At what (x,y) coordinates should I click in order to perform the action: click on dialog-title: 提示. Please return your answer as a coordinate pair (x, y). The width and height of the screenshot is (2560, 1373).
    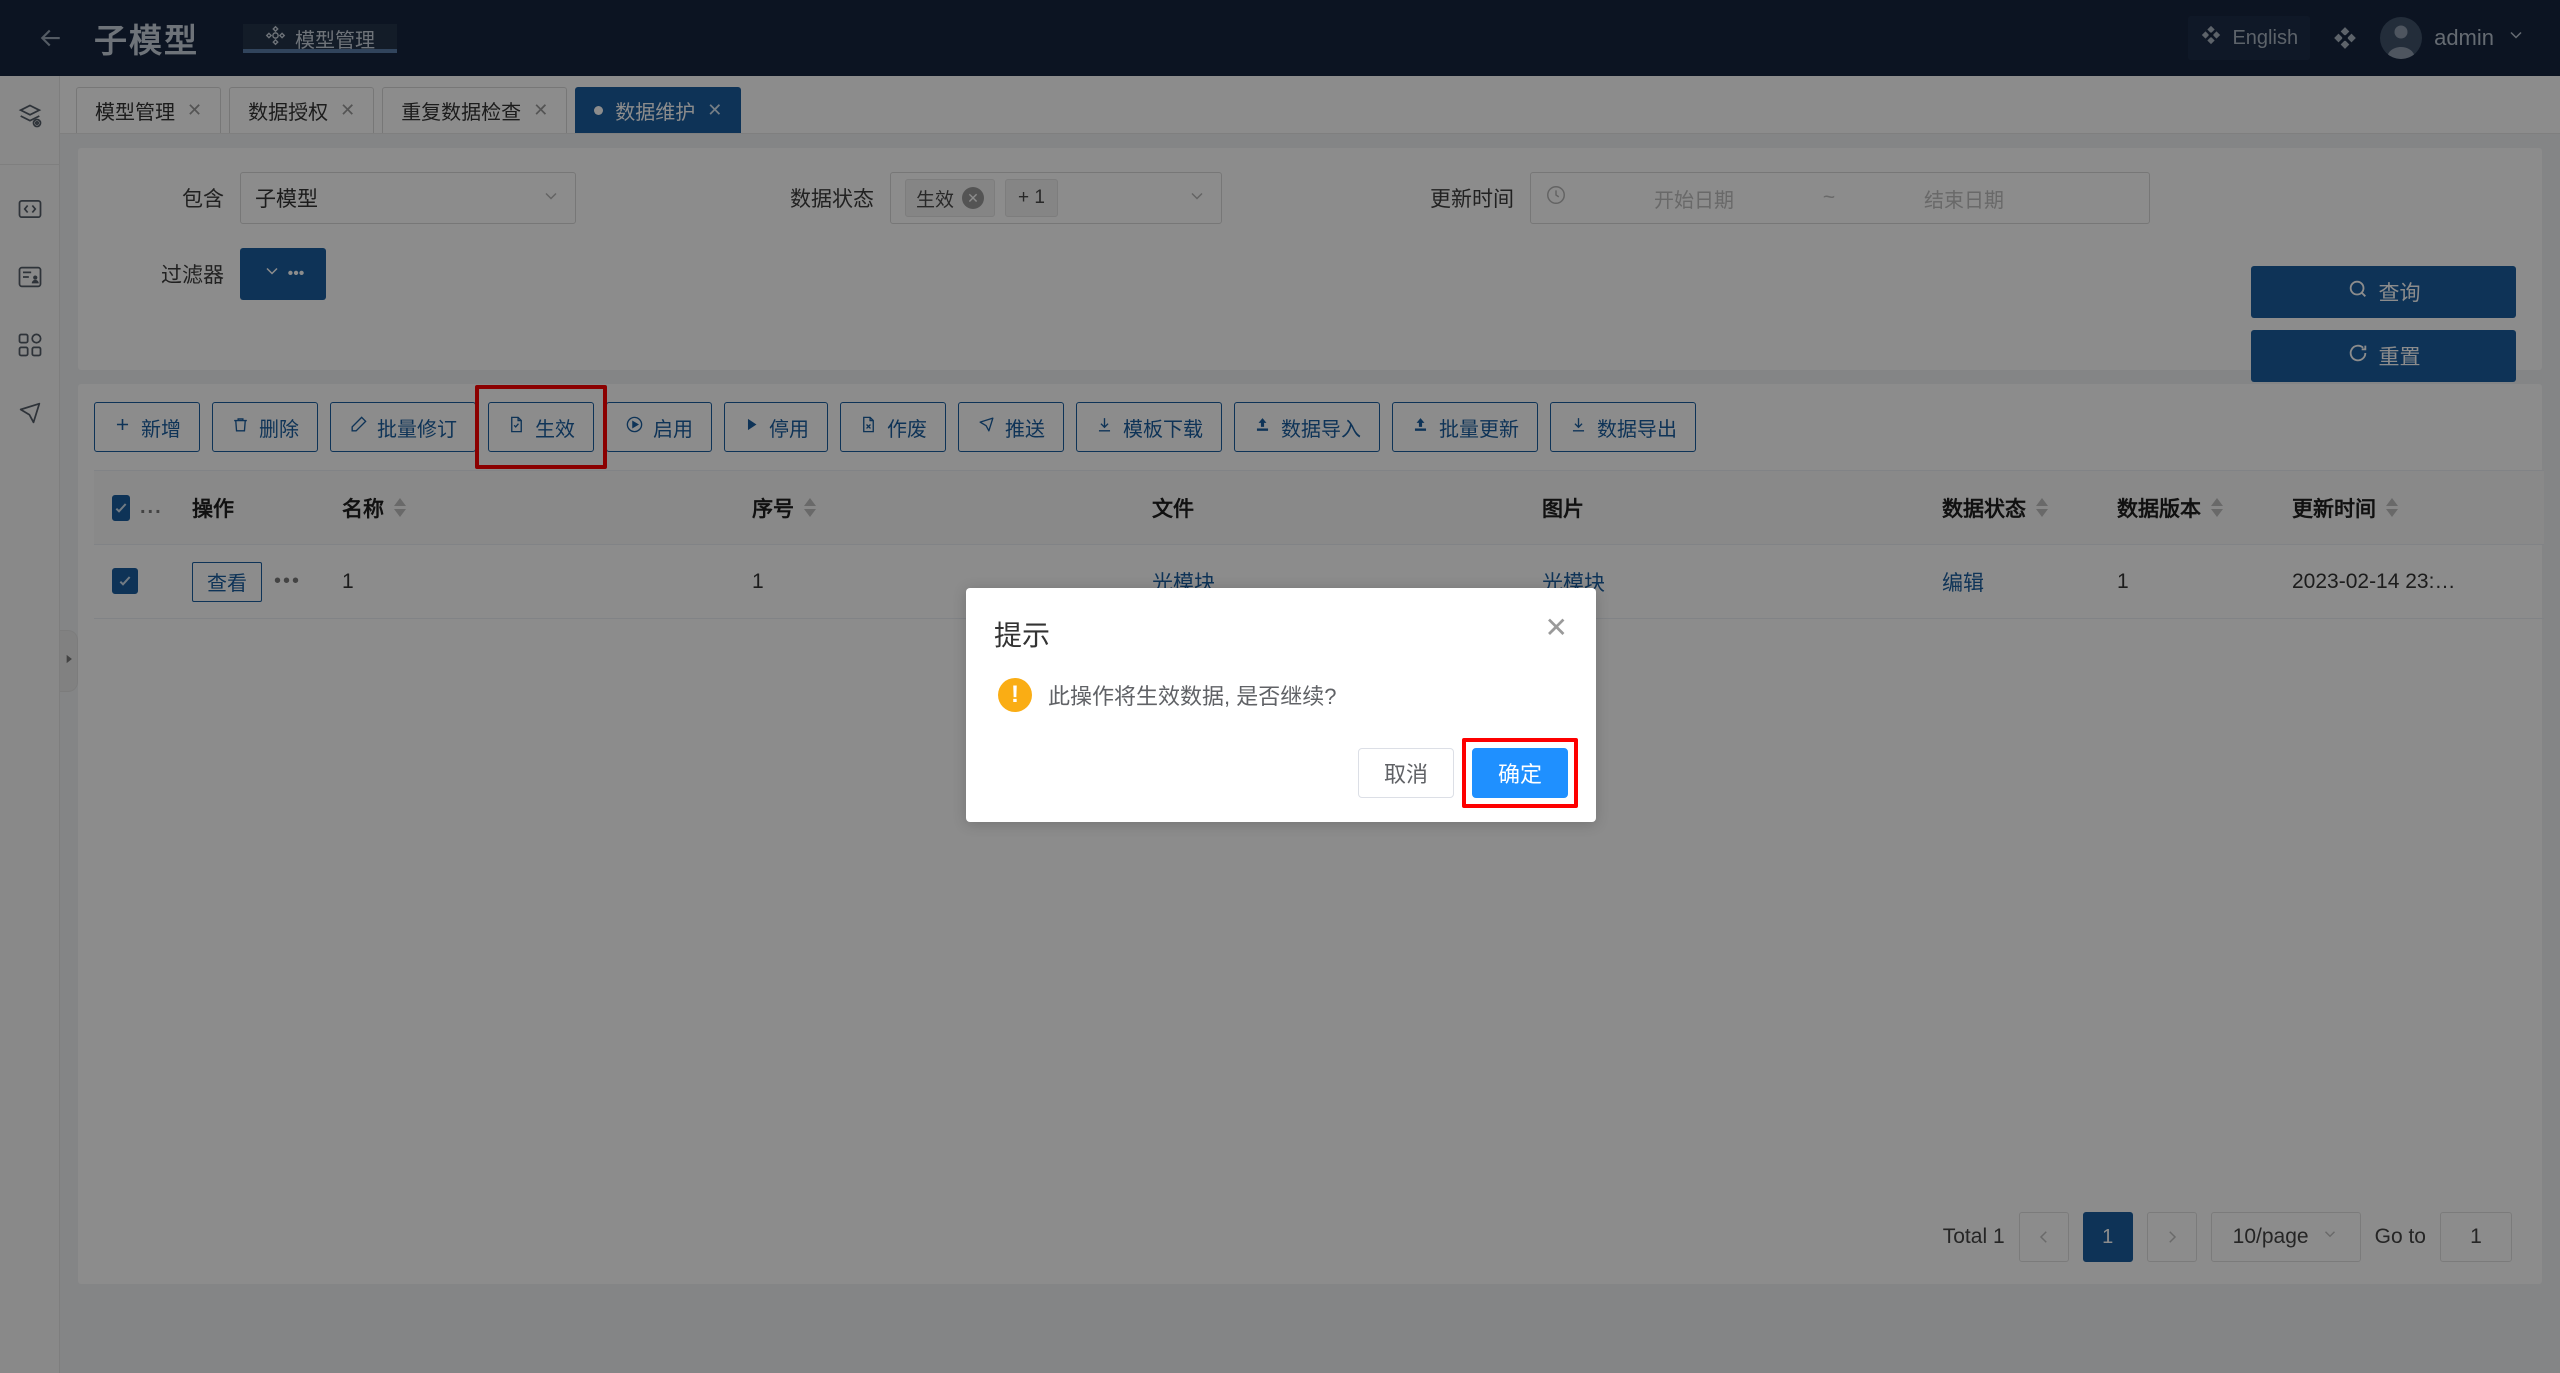
    Looking at the image, I should click on (1022, 635).